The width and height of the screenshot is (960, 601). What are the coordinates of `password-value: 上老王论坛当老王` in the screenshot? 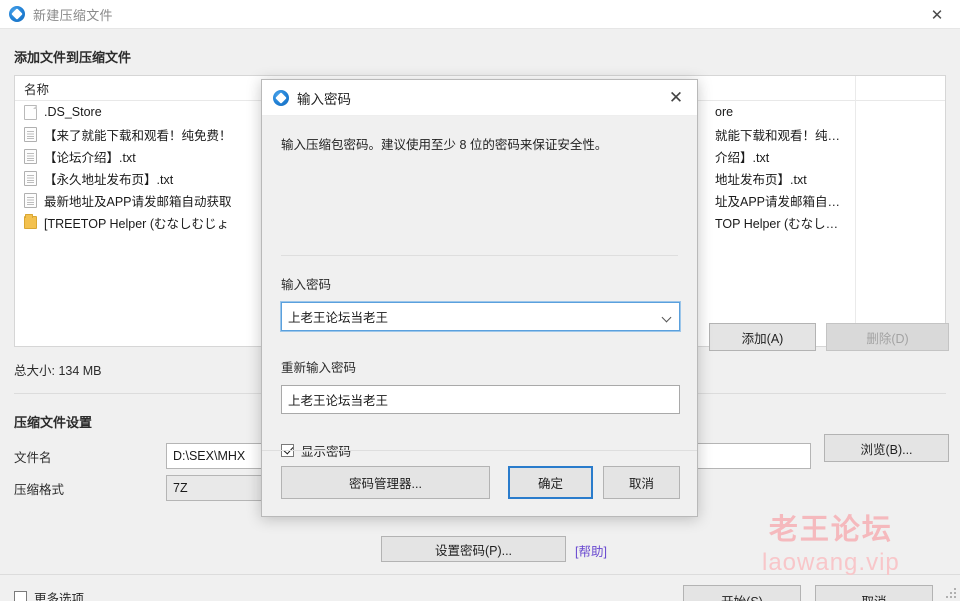 It's located at (338, 318).